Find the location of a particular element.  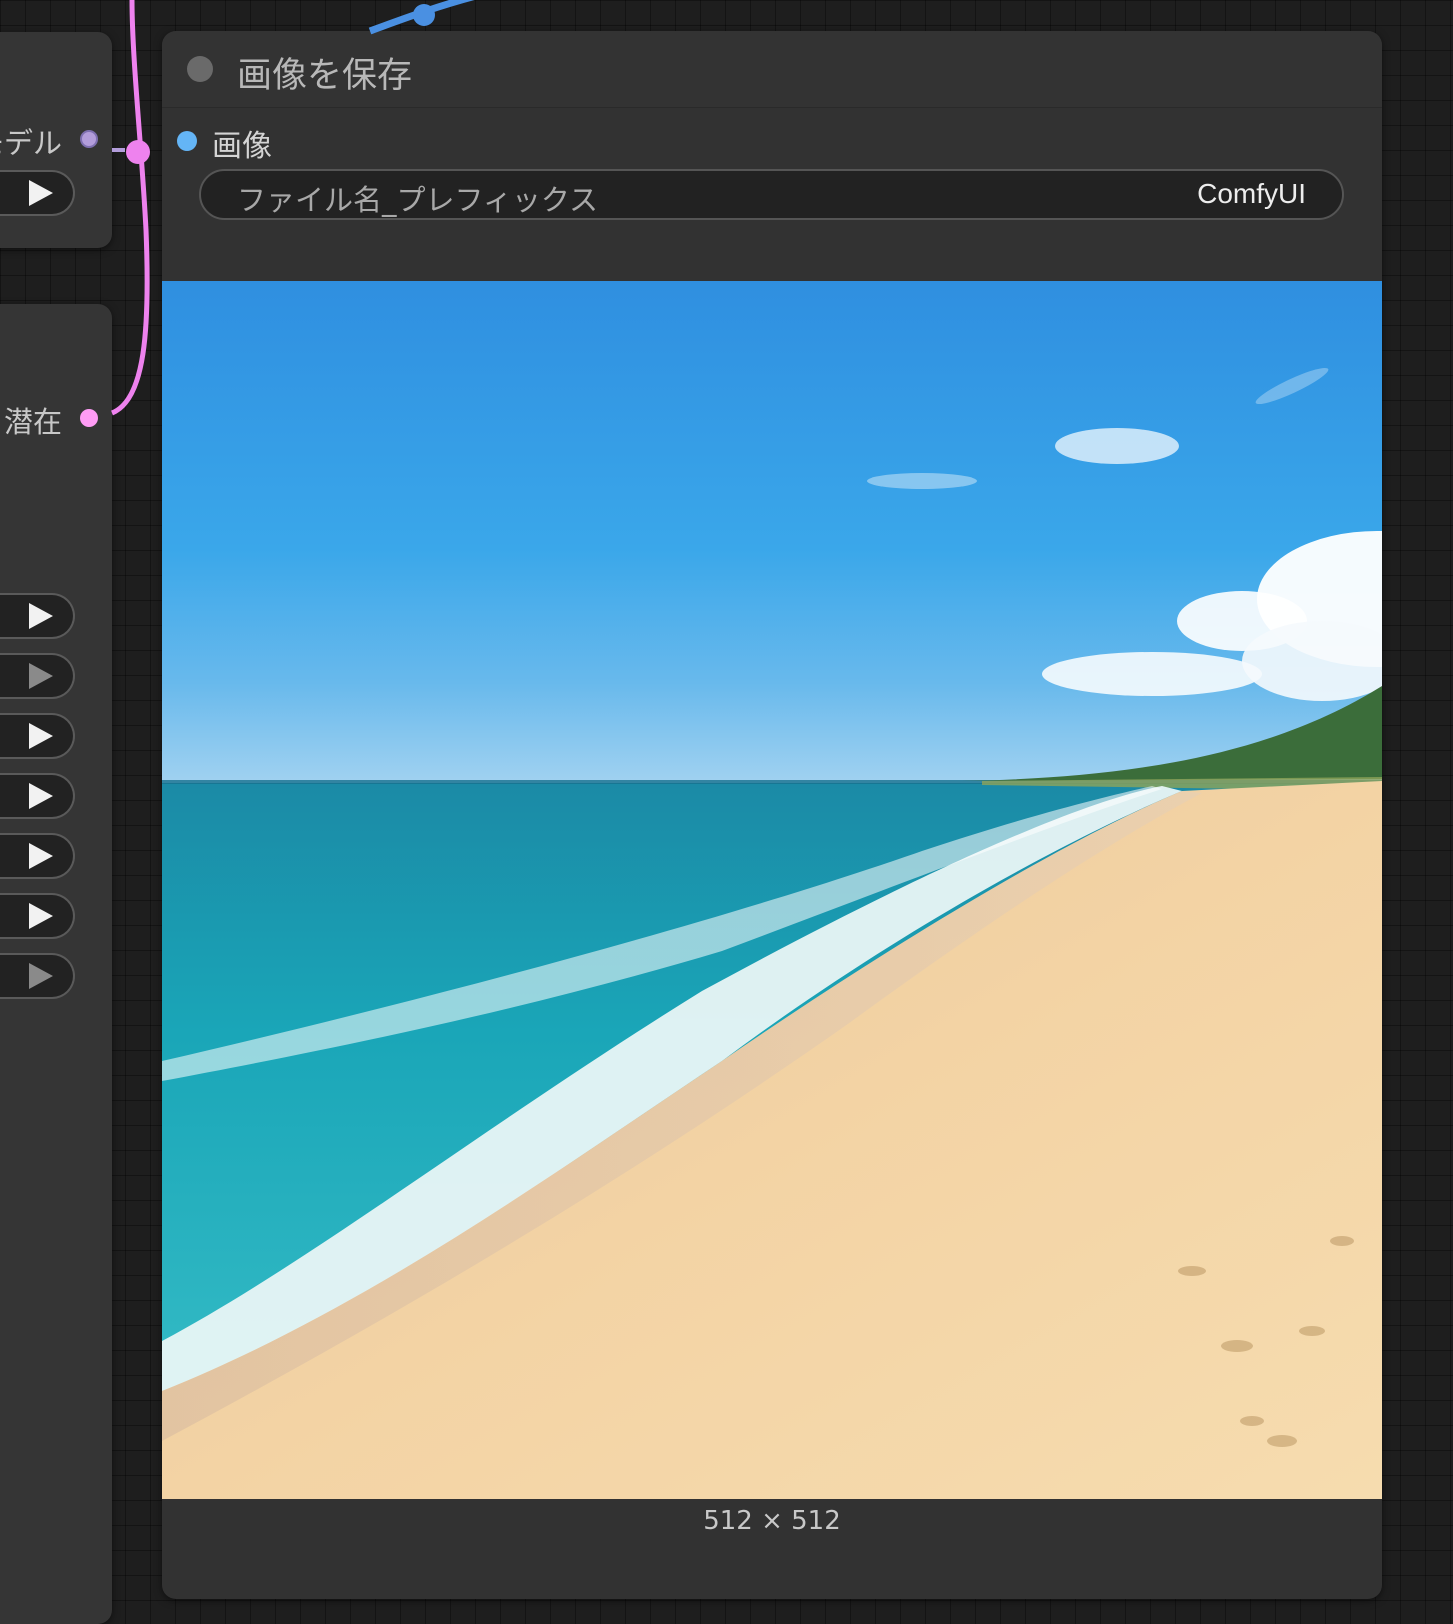

model-output-port is located at coordinates (89, 139).